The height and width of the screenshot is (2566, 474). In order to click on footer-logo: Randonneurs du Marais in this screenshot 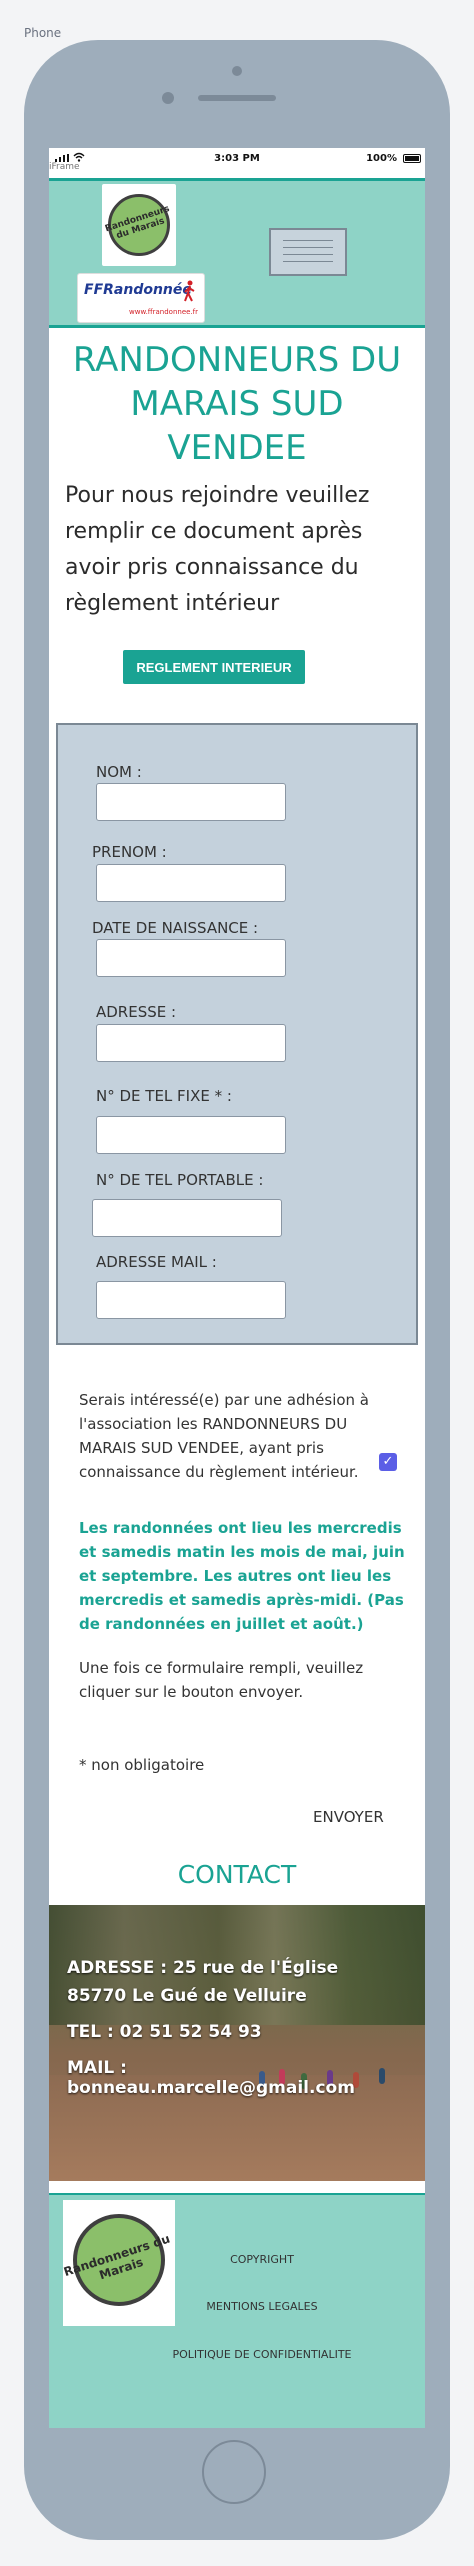, I will do `click(118, 2263)`.